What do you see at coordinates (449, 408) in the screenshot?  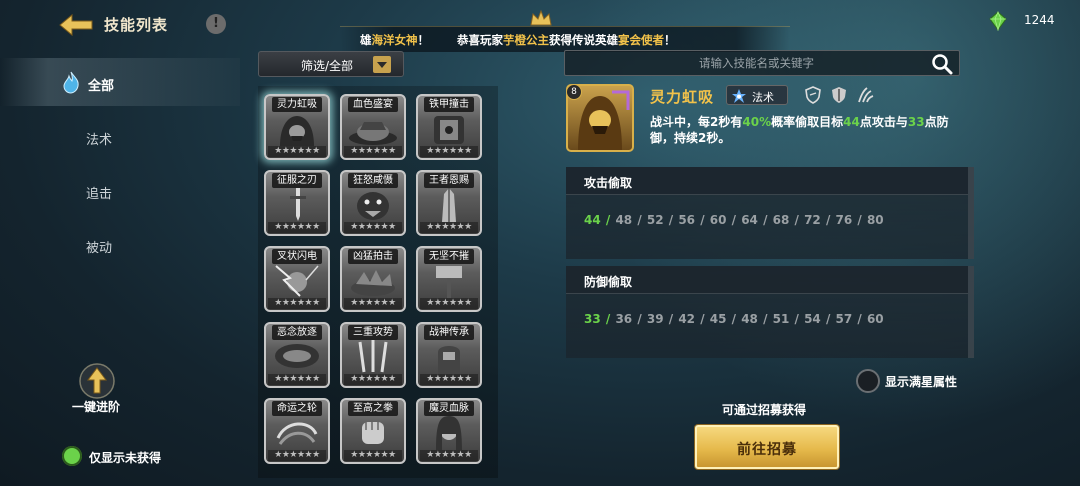 I see `skill-name: 魔灵血脉` at bounding box center [449, 408].